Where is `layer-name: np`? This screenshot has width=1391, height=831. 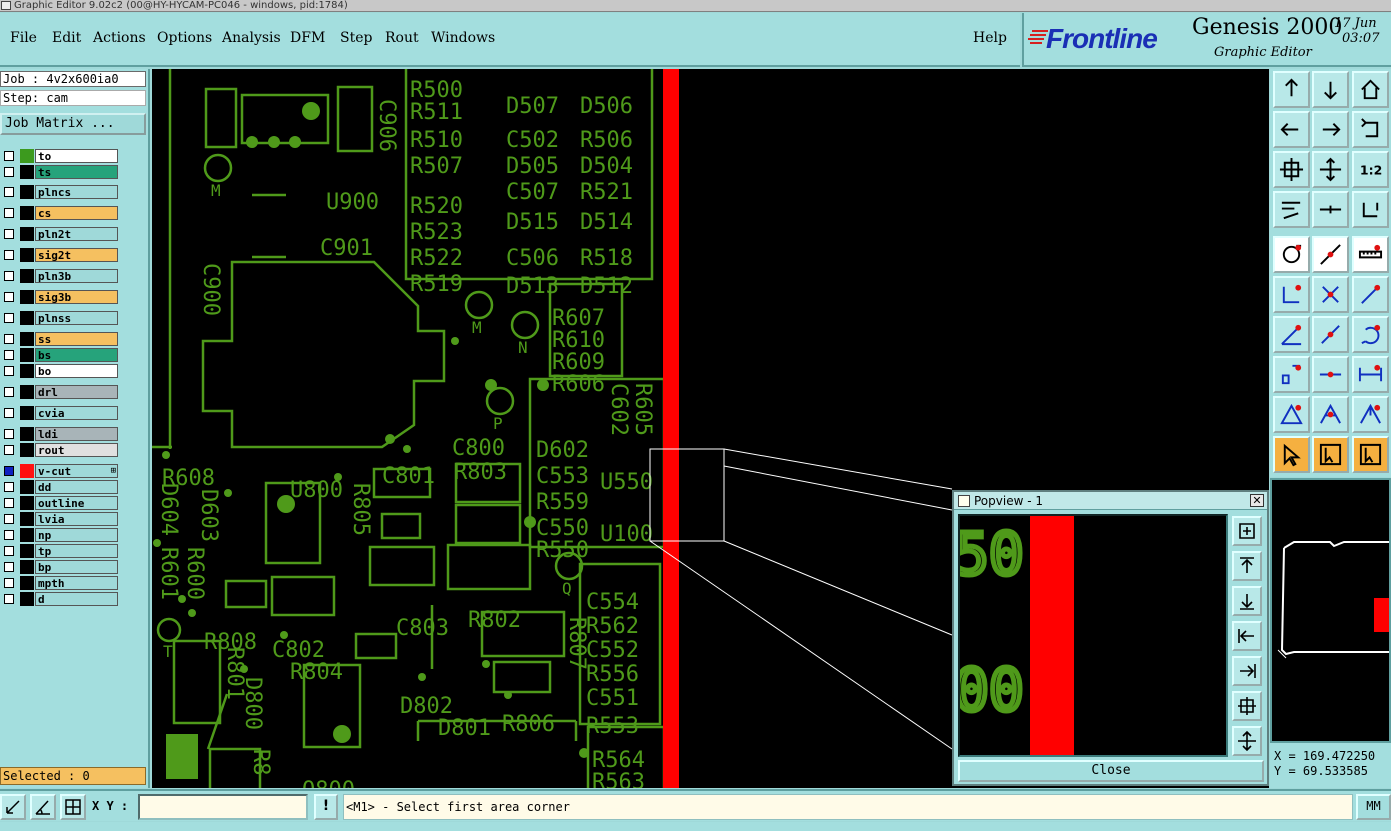 layer-name: np is located at coordinates (76, 535).